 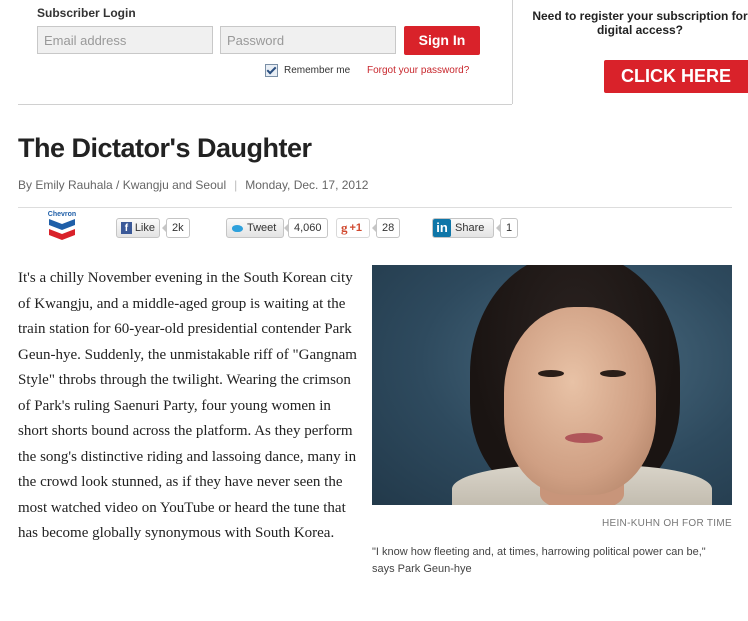 I want to click on google-plus-button: g +1, so click(x=353, y=228).